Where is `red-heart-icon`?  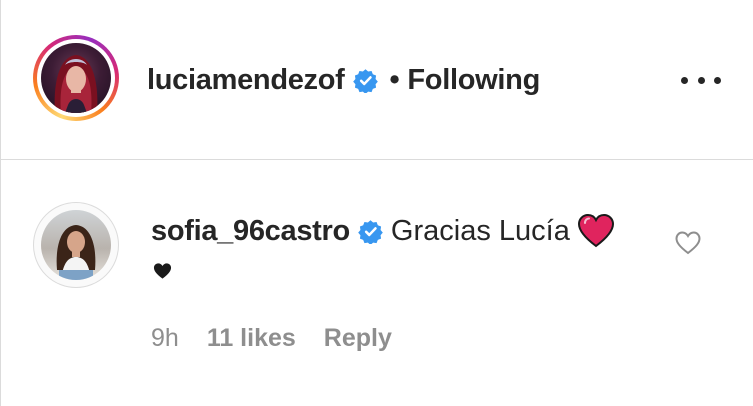
red-heart-icon is located at coordinates (595, 231).